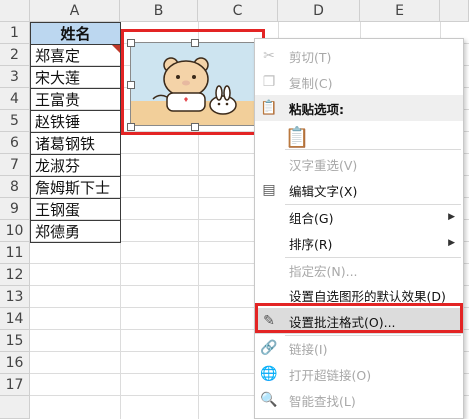 The width and height of the screenshot is (469, 419). I want to click on menu-item-order: 排序(R) ▶, so click(359, 243).